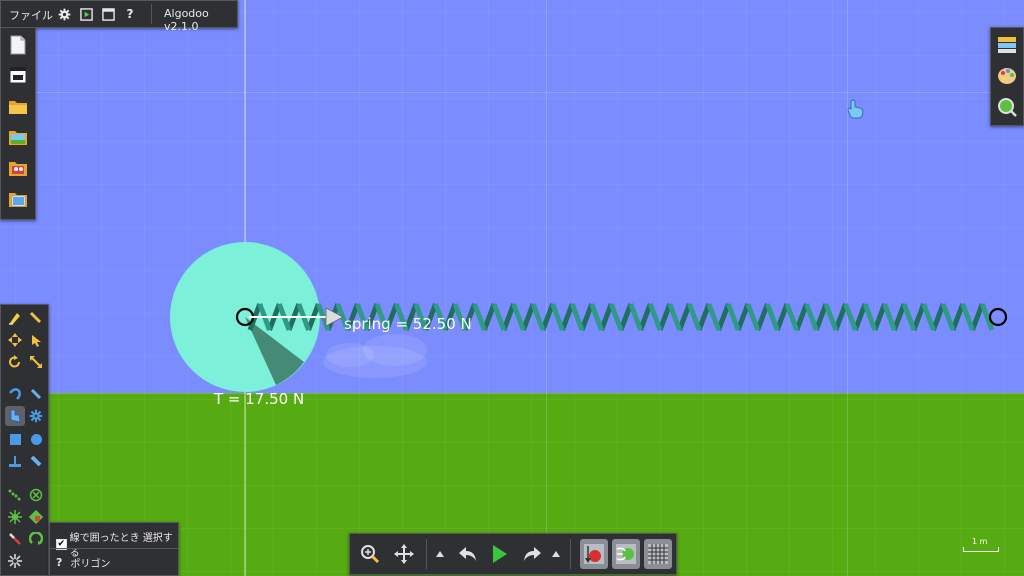 This screenshot has width=1024, height=576. What do you see at coordinates (119, 16) in the screenshot?
I see `top-menu-bar: ファイル ? Algodoo v2.1.0` at bounding box center [119, 16].